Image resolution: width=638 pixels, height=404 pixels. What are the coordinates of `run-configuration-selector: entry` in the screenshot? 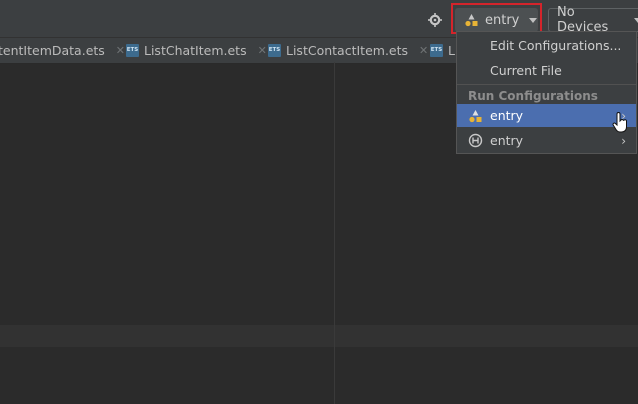 It's located at (496, 20).